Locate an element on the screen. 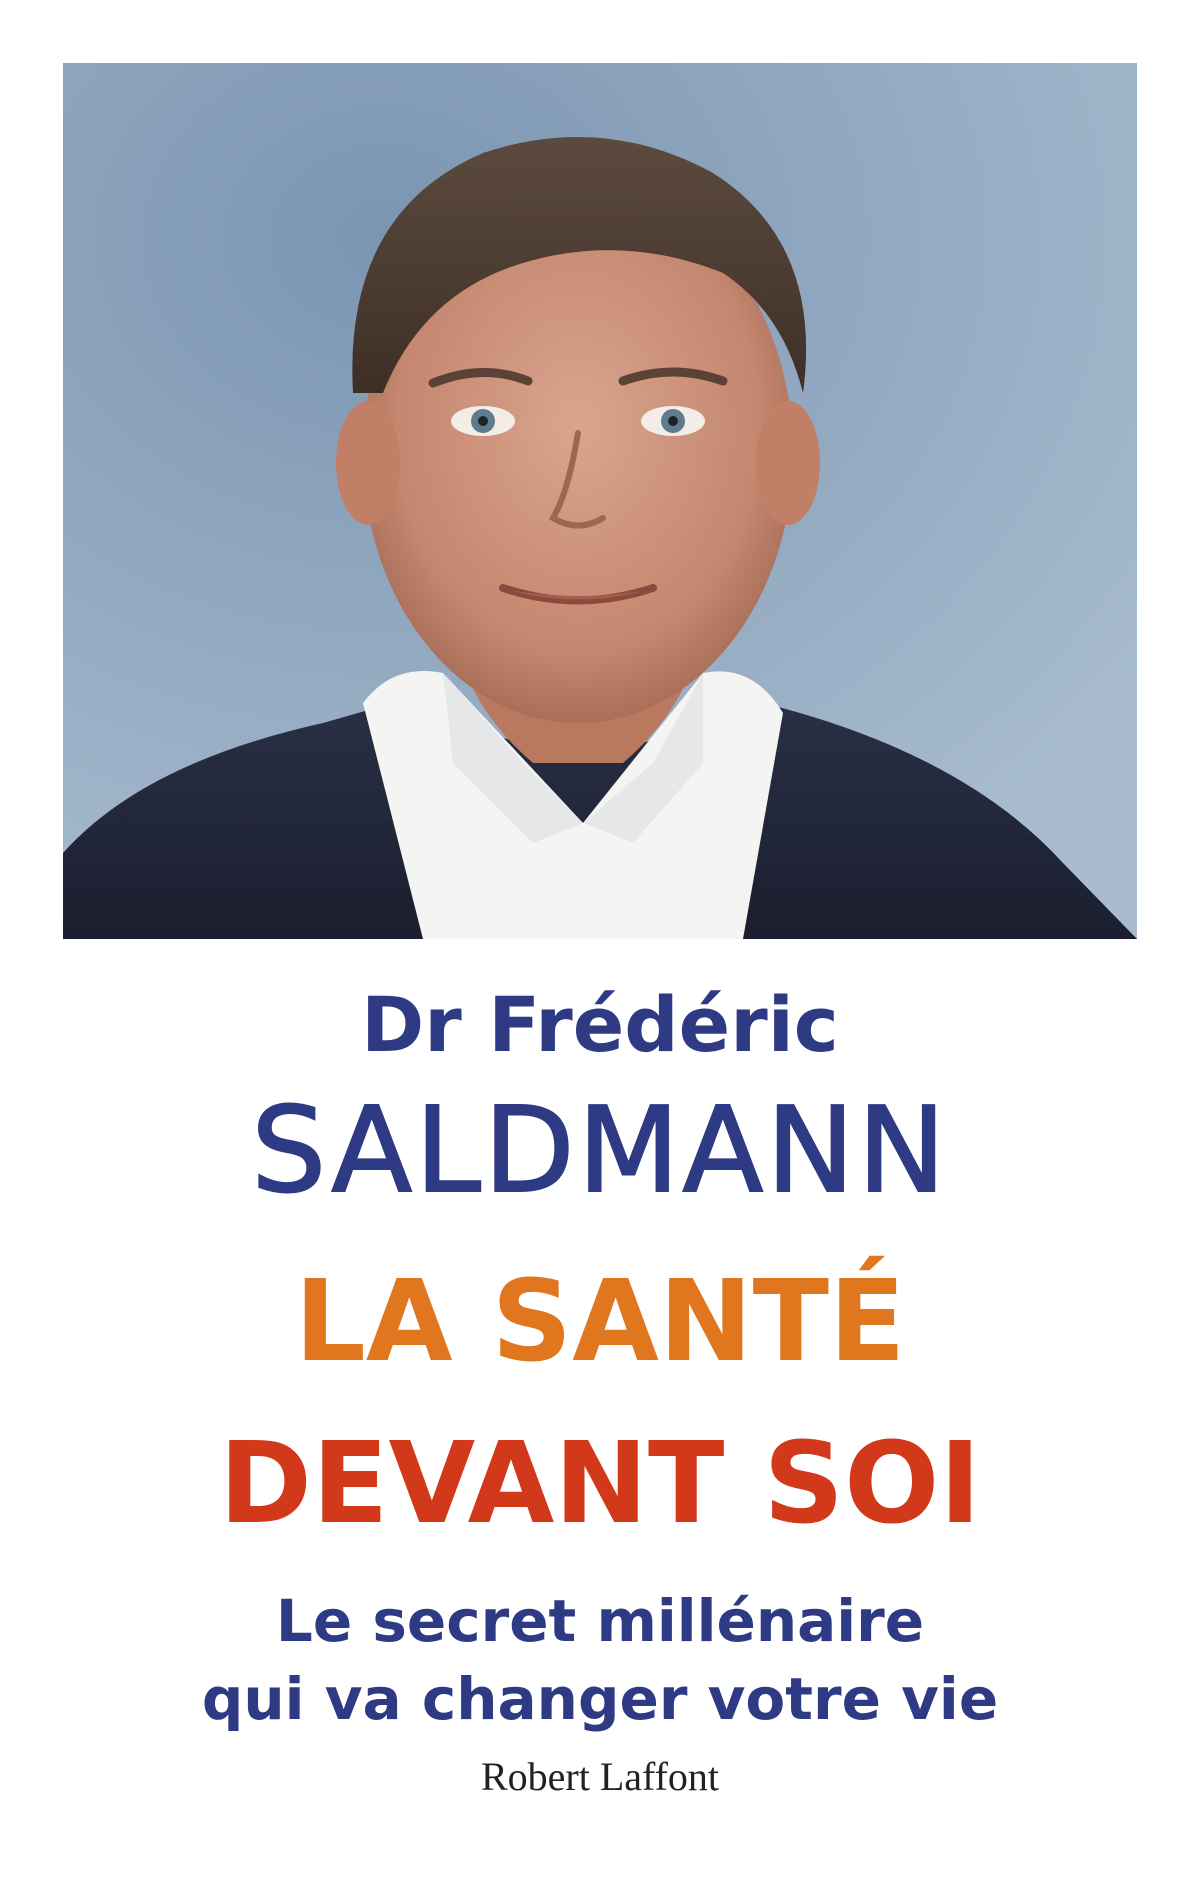 The height and width of the screenshot is (1882, 1200). book-title-line-1: LA SANTÉ is located at coordinates (600, 1322).